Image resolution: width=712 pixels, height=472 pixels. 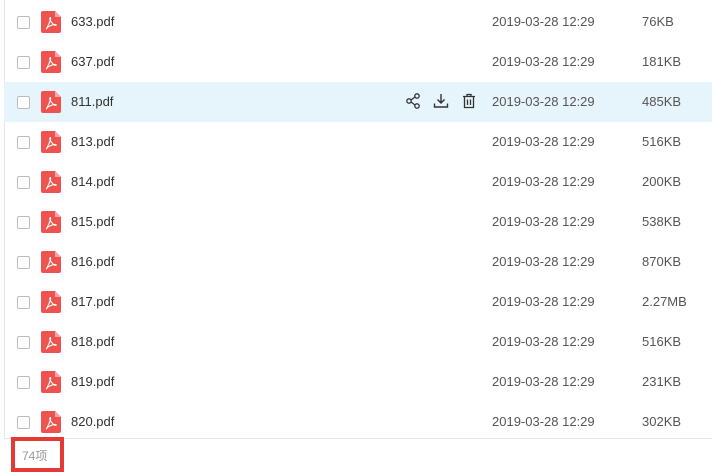 What do you see at coordinates (358, 422) in the screenshot?
I see `file-row: 820.pdf 2019-03-28 12:29 302KB` at bounding box center [358, 422].